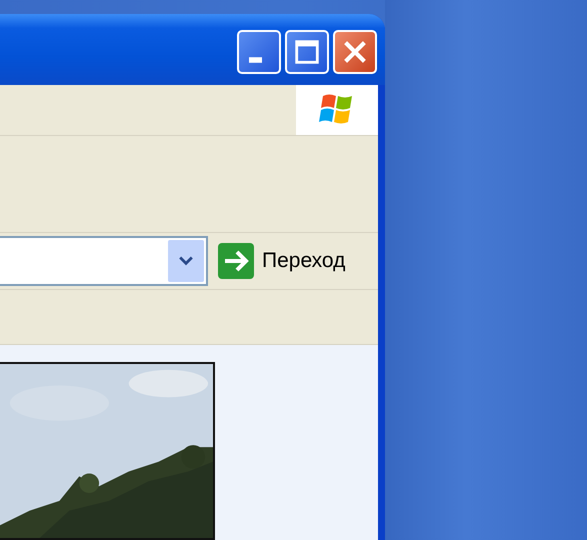 The width and height of the screenshot is (587, 540). I want to click on dropdown-button, so click(186, 261).